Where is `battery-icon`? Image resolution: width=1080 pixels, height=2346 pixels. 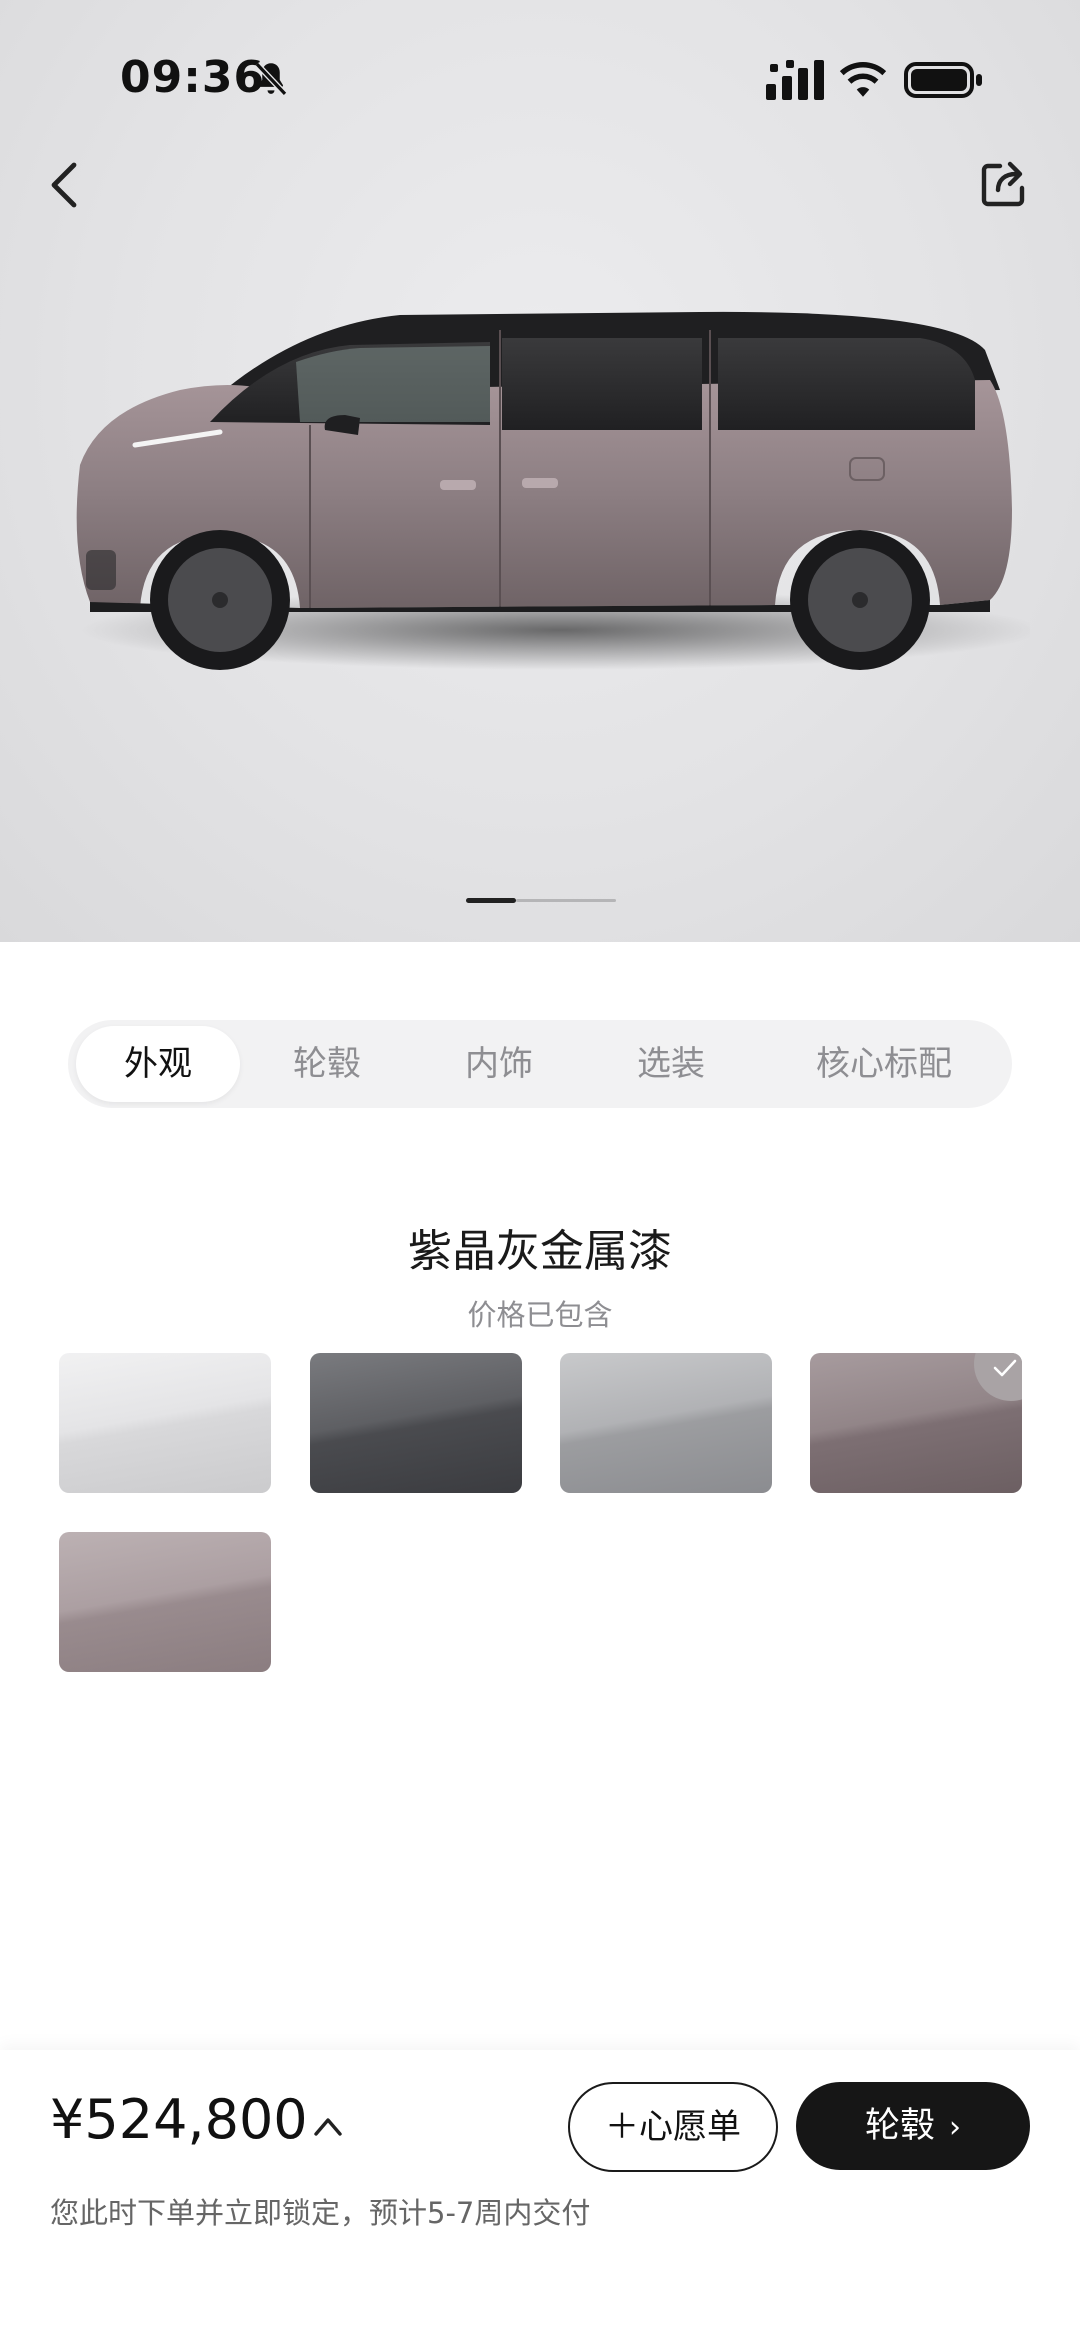 battery-icon is located at coordinates (943, 80).